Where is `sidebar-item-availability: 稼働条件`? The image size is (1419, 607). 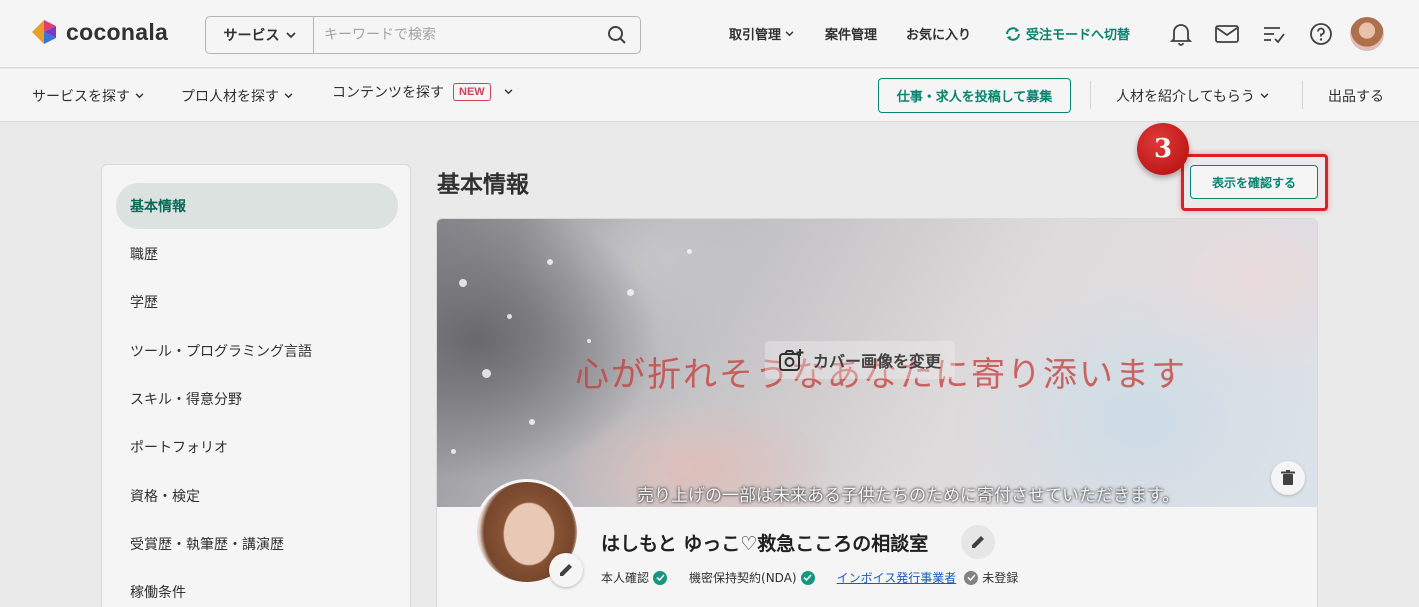
sidebar-item-availability: 稼働条件 is located at coordinates (257, 588).